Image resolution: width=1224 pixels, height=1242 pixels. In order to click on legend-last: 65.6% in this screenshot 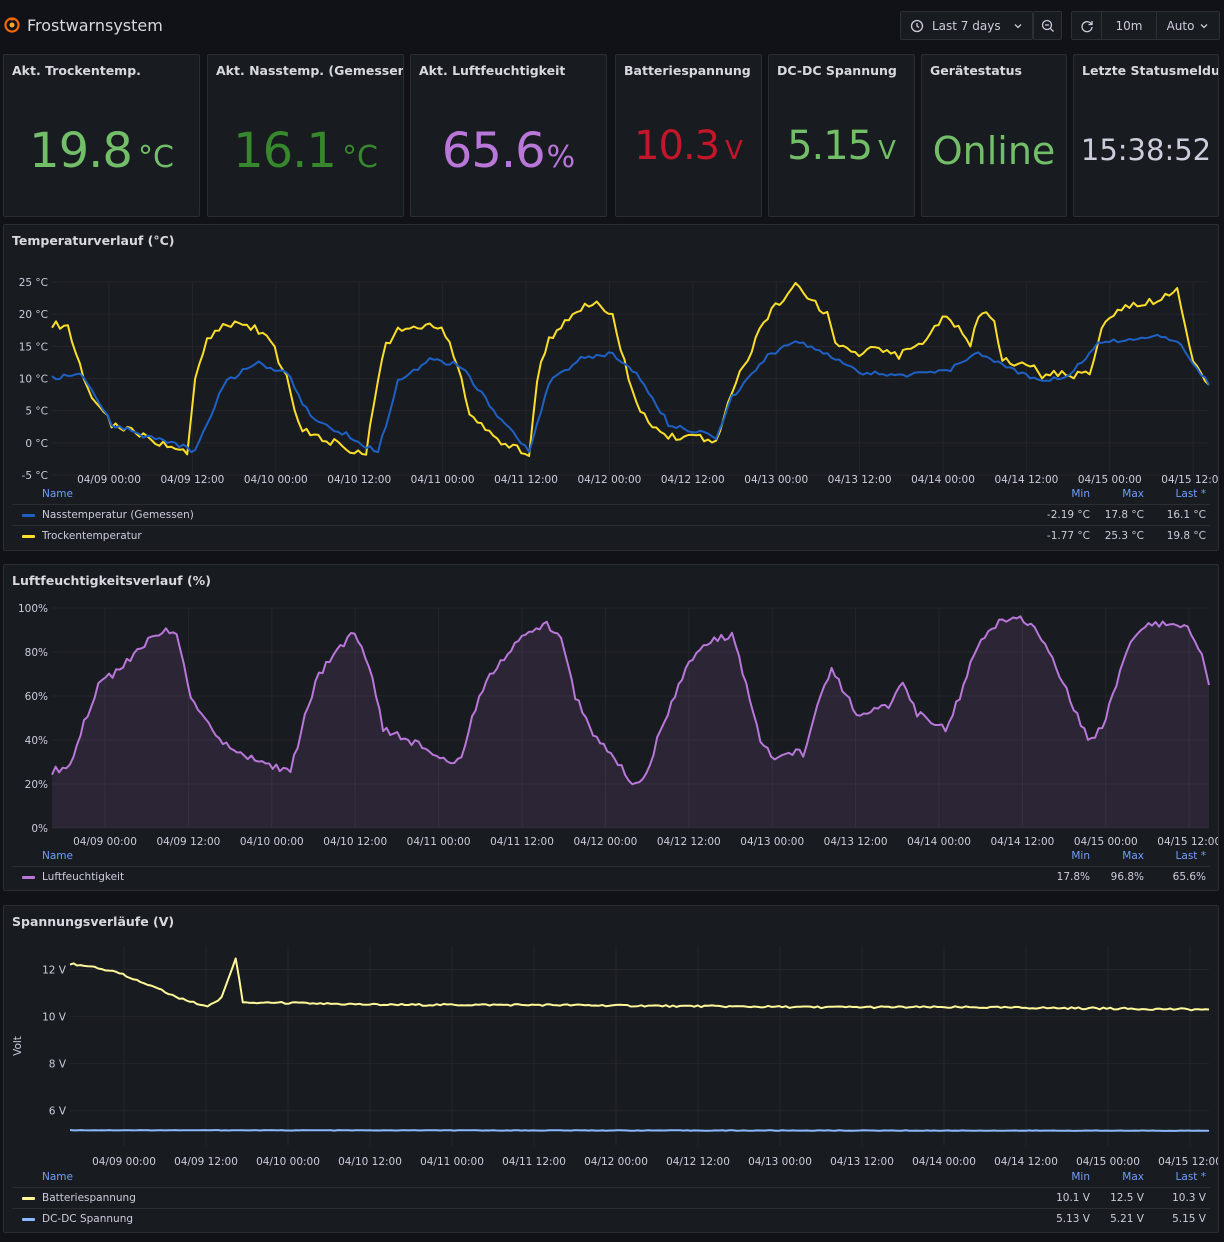, I will do `click(1189, 877)`.